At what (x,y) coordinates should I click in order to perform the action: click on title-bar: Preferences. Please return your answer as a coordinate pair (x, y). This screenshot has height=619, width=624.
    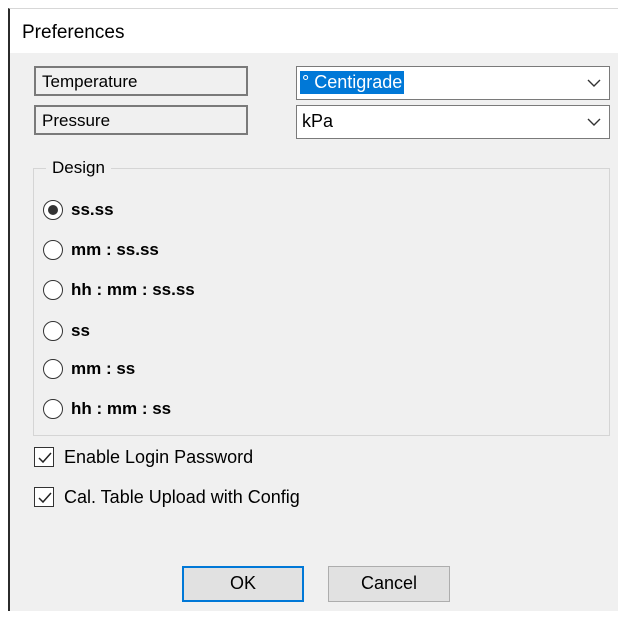
    Looking at the image, I should click on (314, 31).